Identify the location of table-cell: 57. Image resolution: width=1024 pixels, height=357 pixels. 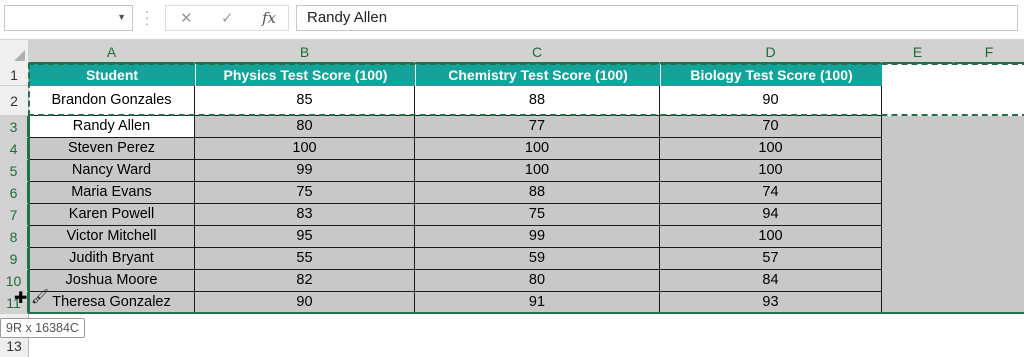
(771, 259).